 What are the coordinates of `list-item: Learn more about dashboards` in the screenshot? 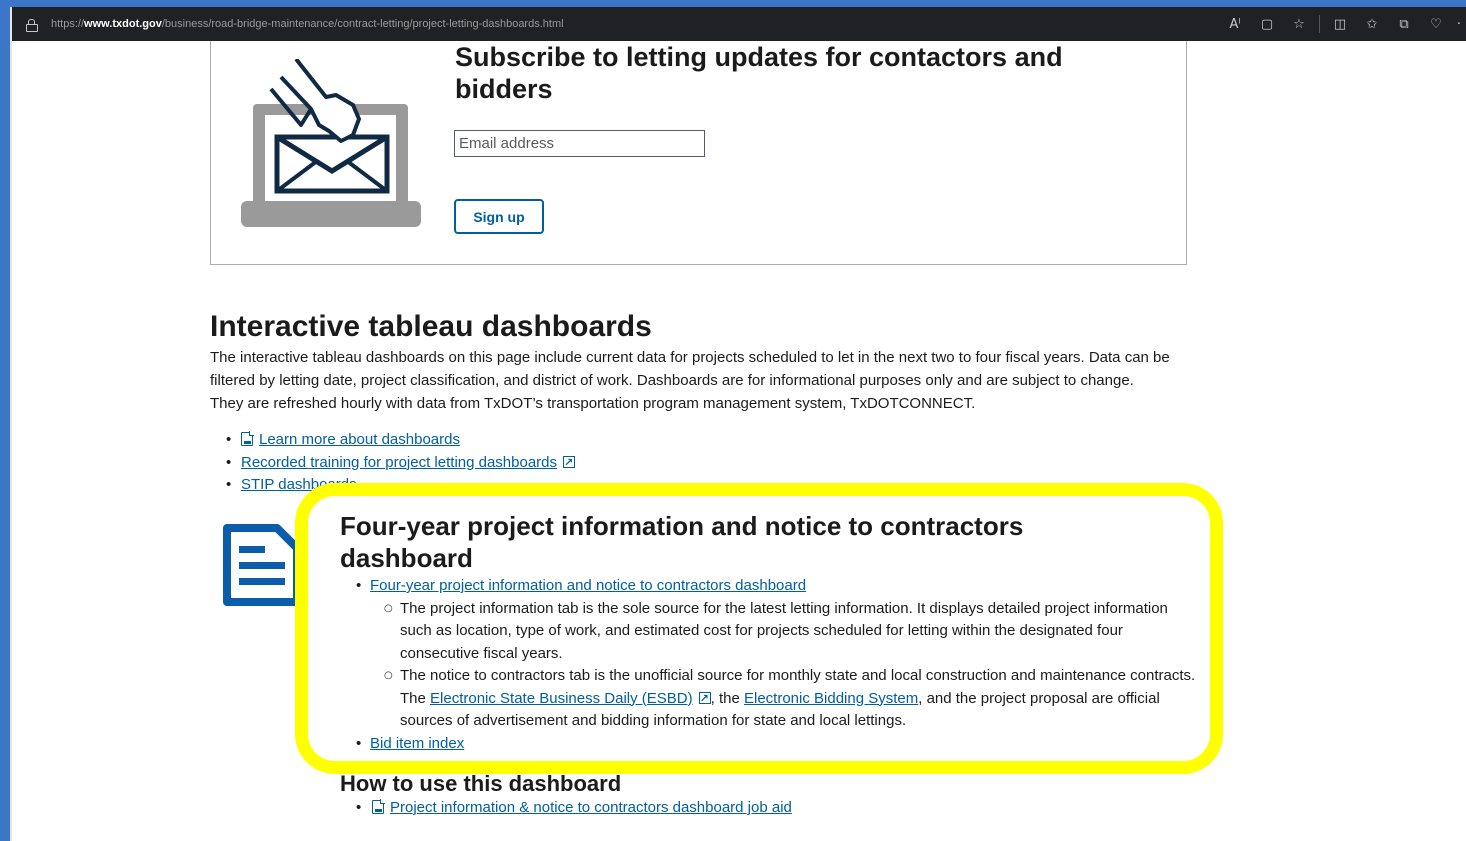 It's located at (400, 440).